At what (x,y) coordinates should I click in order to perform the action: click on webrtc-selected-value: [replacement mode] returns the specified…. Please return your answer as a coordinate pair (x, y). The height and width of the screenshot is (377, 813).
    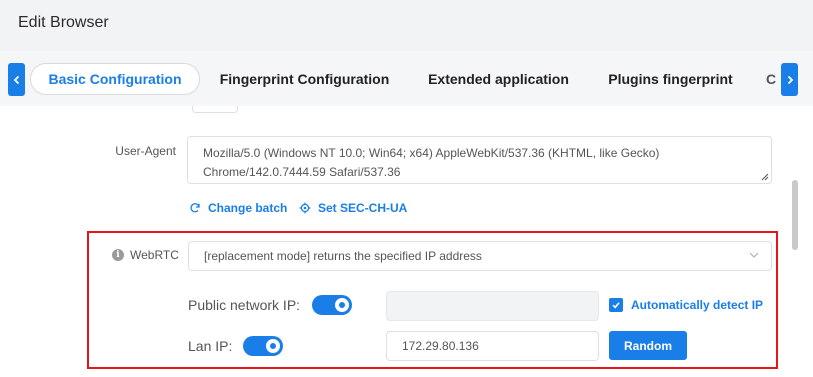
    Looking at the image, I should click on (343, 256).